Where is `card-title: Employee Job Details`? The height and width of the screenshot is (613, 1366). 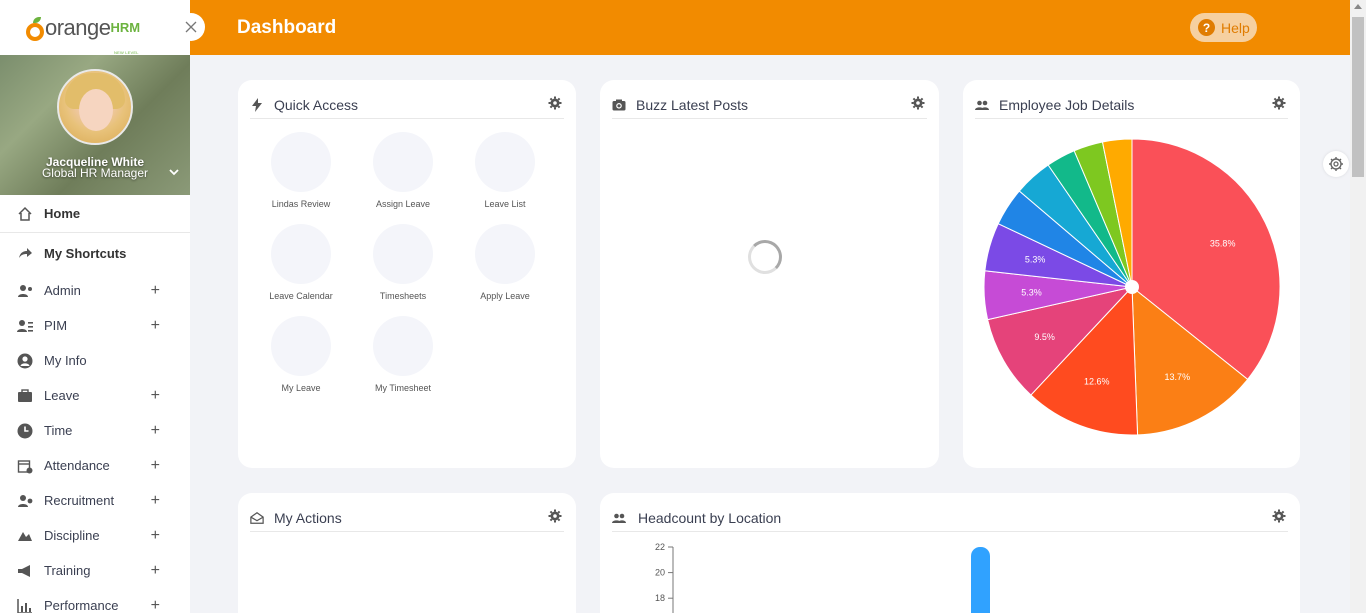
card-title: Employee Job Details is located at coordinates (1067, 105).